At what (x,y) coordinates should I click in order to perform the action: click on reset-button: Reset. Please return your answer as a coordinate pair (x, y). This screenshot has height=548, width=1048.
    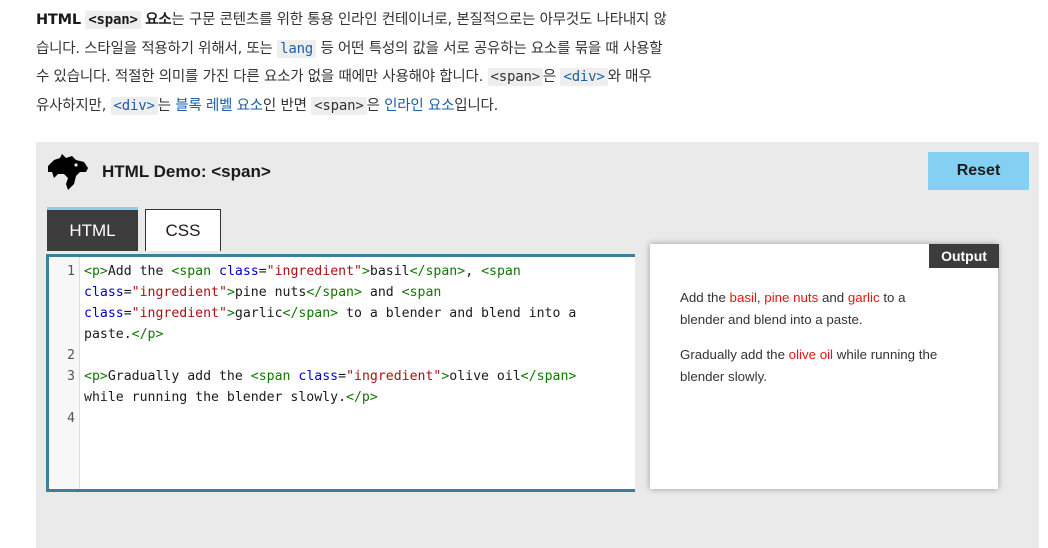
    Looking at the image, I should click on (978, 171).